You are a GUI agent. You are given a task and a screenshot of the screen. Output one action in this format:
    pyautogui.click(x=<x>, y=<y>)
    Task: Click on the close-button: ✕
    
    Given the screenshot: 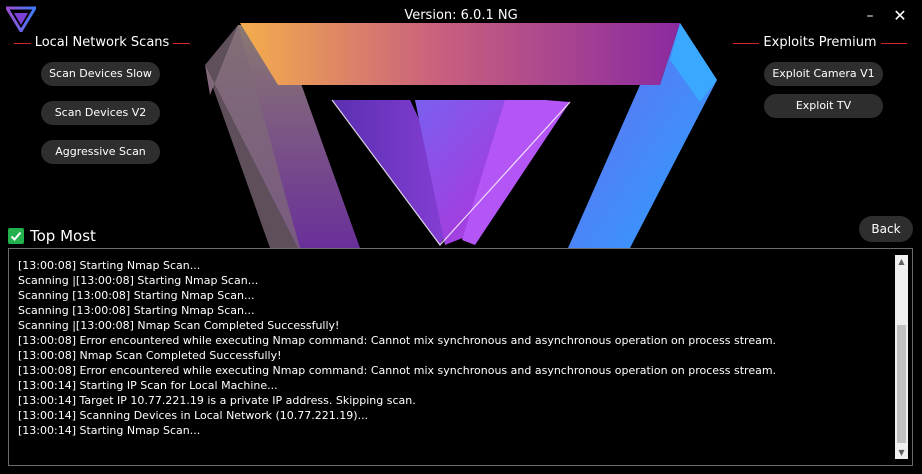 What is the action you would take?
    pyautogui.click(x=900, y=16)
    